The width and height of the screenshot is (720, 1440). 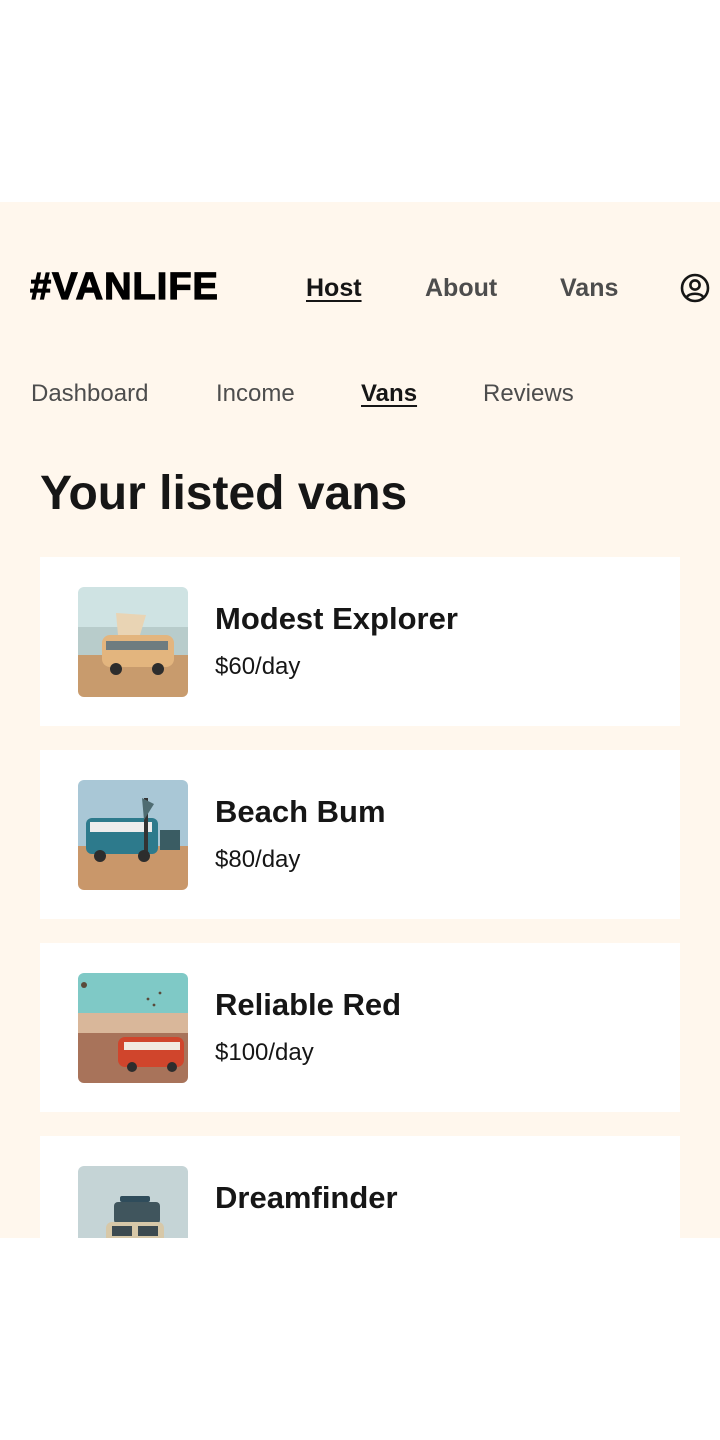 I want to click on van-name: Dreamfinder, so click(x=306, y=1197).